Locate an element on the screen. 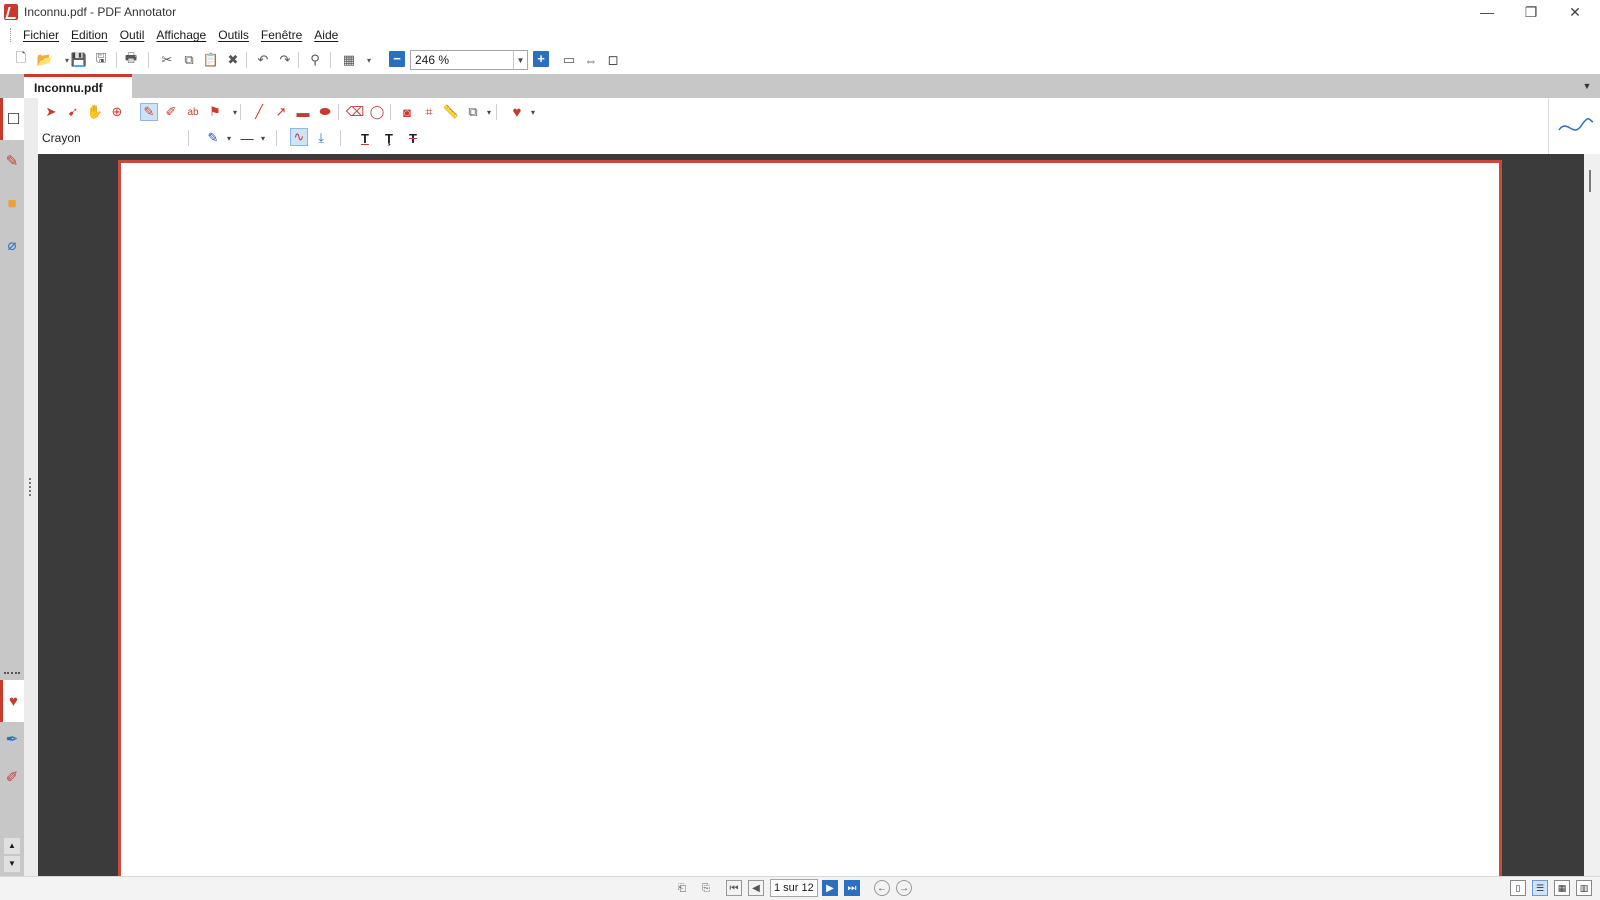 The image size is (1600, 900). sidebar-grip is located at coordinates (12, 673).